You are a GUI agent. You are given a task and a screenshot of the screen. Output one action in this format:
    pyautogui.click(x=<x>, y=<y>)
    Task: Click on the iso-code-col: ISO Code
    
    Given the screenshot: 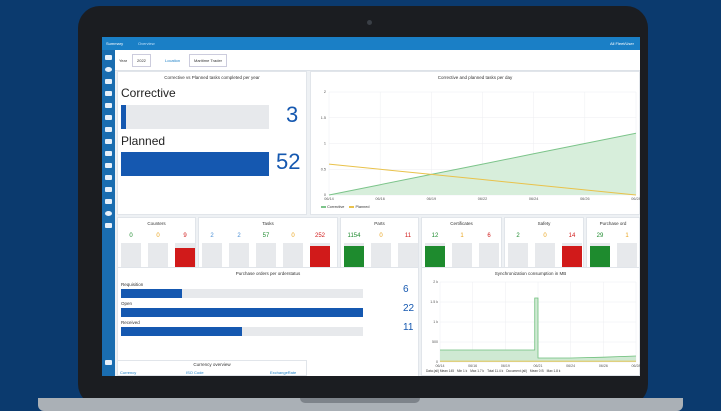 What is the action you would take?
    pyautogui.click(x=195, y=372)
    